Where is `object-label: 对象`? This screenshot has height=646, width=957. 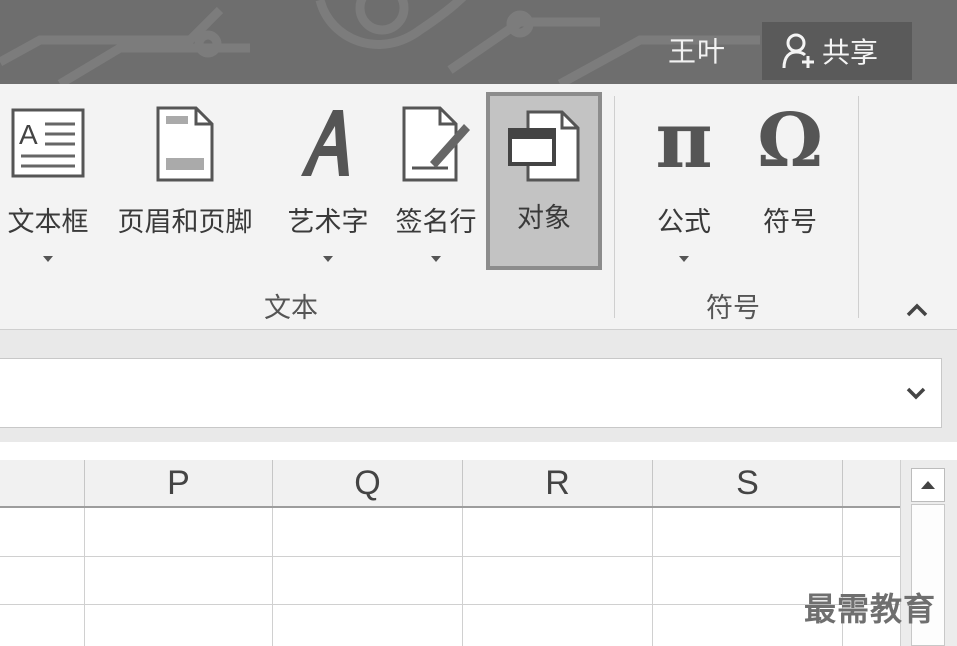
object-label: 对象 is located at coordinates (544, 218).